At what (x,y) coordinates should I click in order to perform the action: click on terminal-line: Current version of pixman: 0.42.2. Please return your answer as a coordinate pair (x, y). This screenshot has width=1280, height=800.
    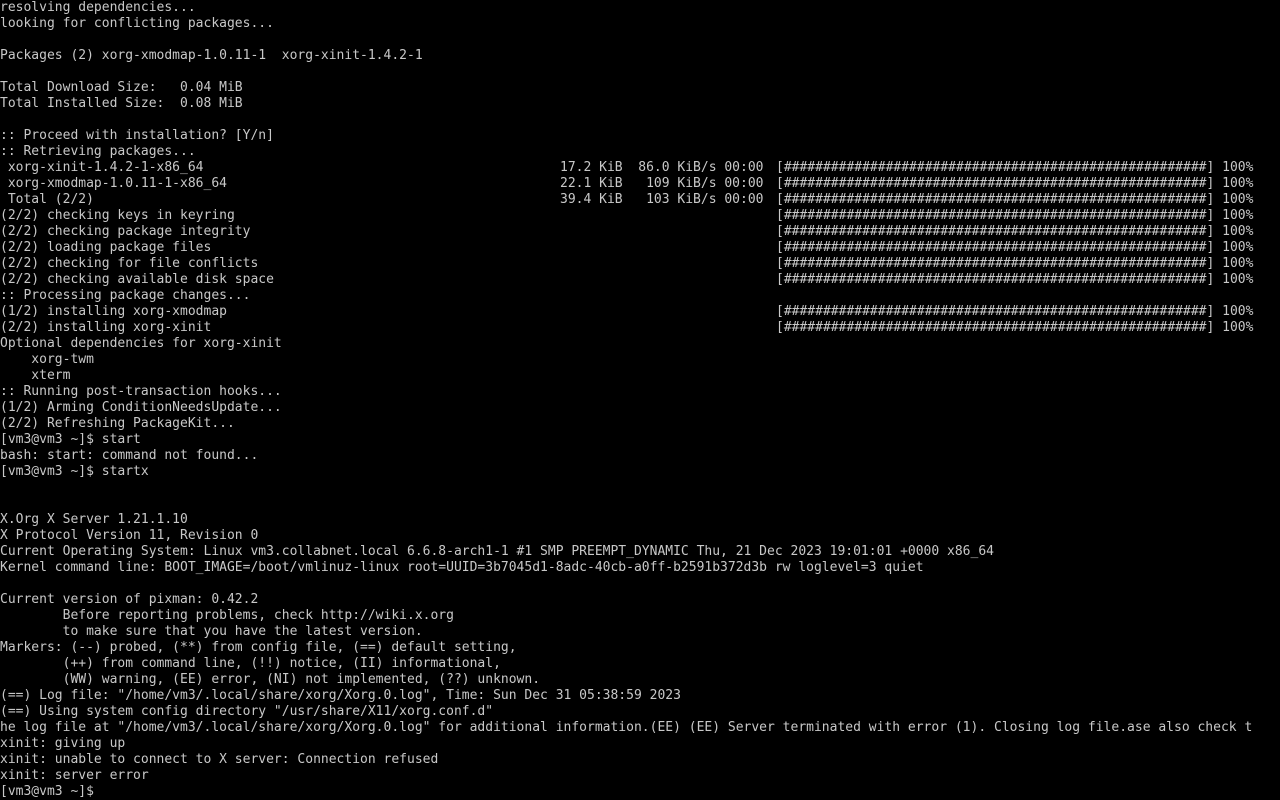
    Looking at the image, I should click on (129, 599).